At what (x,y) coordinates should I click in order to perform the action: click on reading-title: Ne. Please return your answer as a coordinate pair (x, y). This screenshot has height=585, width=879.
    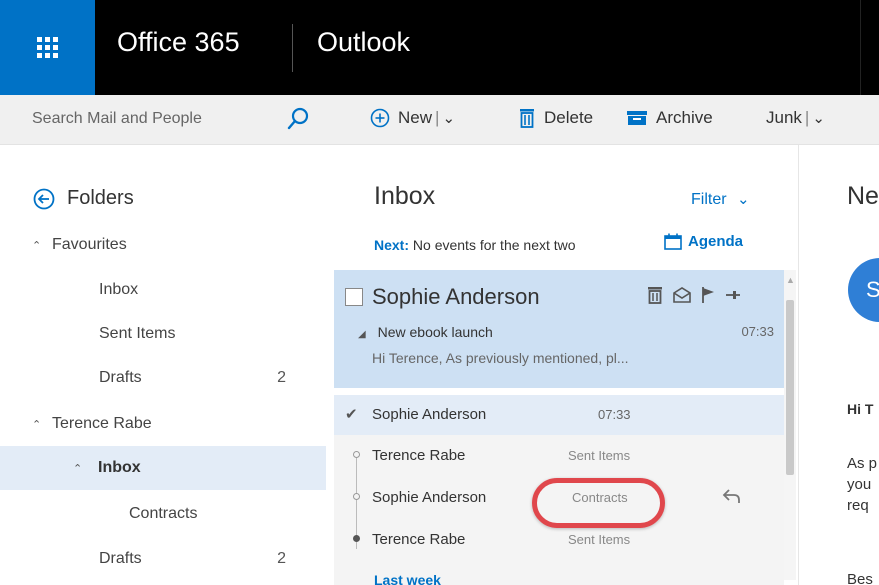
    Looking at the image, I should click on (863, 196).